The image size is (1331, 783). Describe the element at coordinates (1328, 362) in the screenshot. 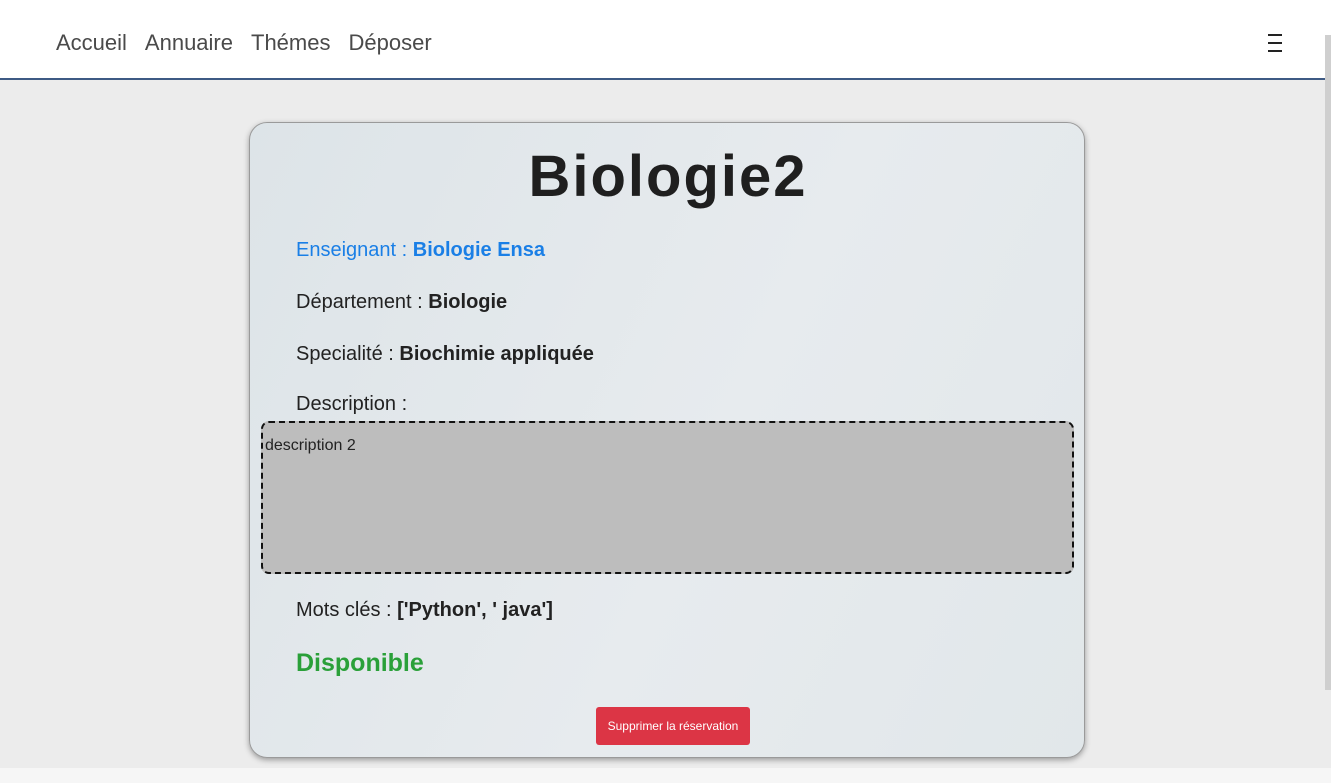

I see `scrollbar` at that location.